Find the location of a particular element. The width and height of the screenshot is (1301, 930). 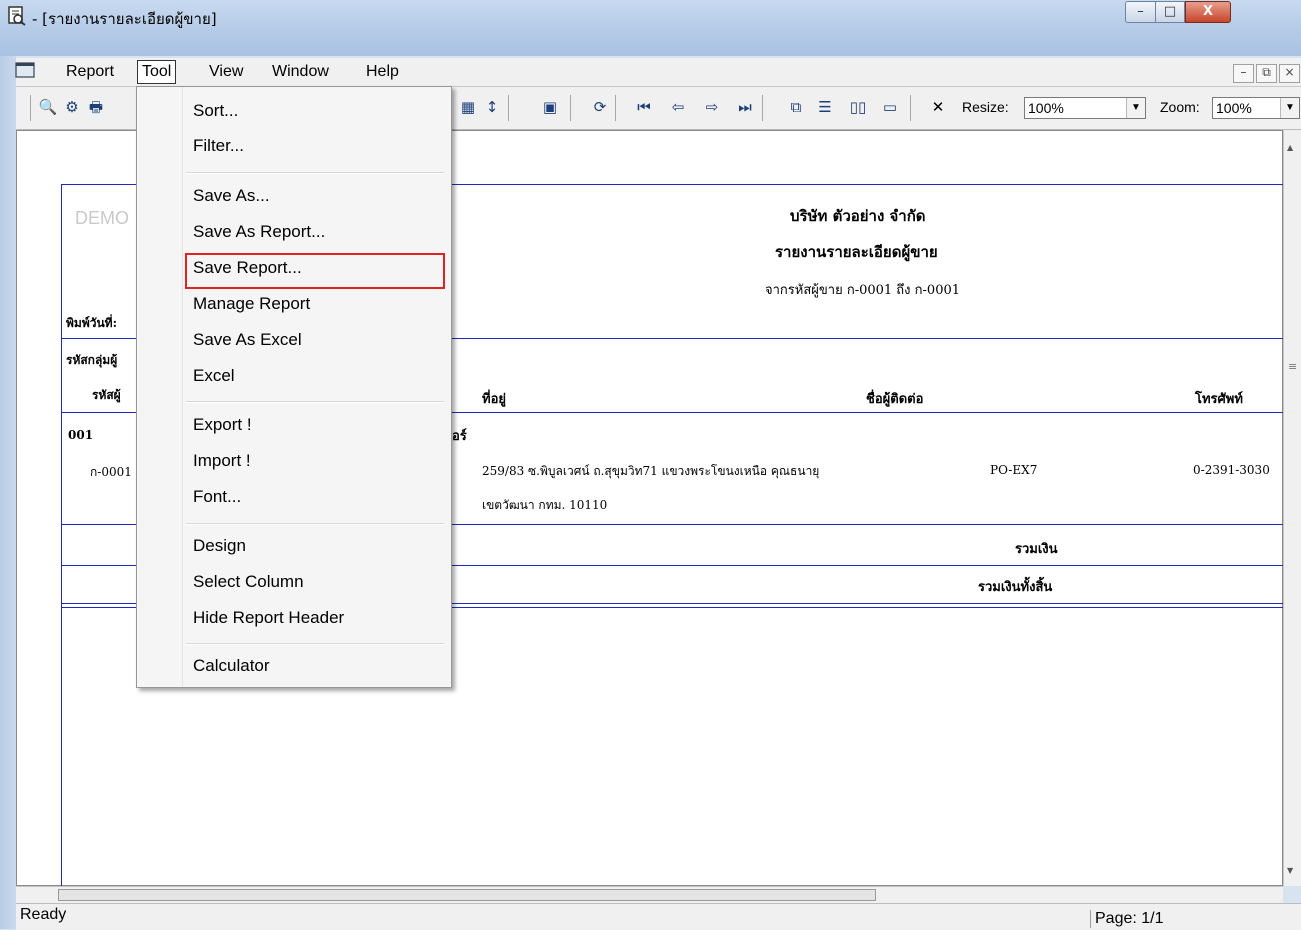

multi-page-icon: ⧉ is located at coordinates (796, 107).